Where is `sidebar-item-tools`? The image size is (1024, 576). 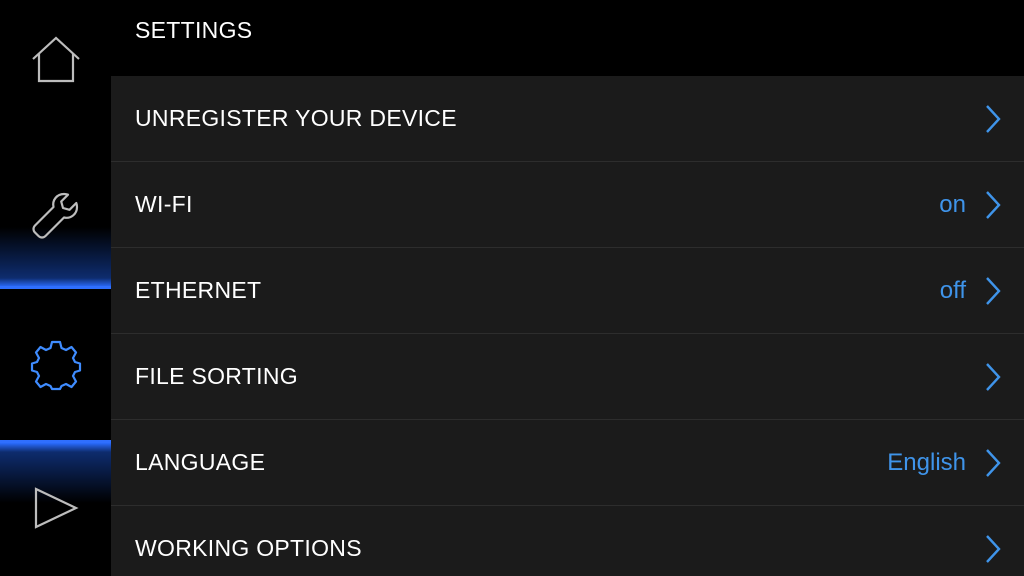
sidebar-item-tools is located at coordinates (55, 215).